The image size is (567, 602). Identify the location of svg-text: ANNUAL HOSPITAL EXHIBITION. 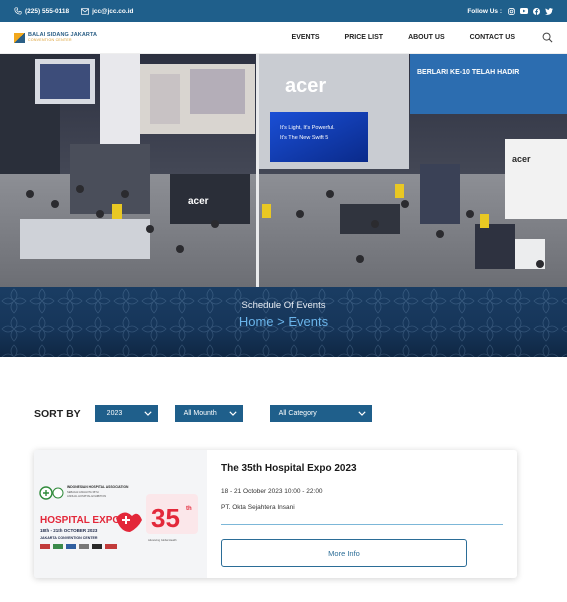
(86, 496).